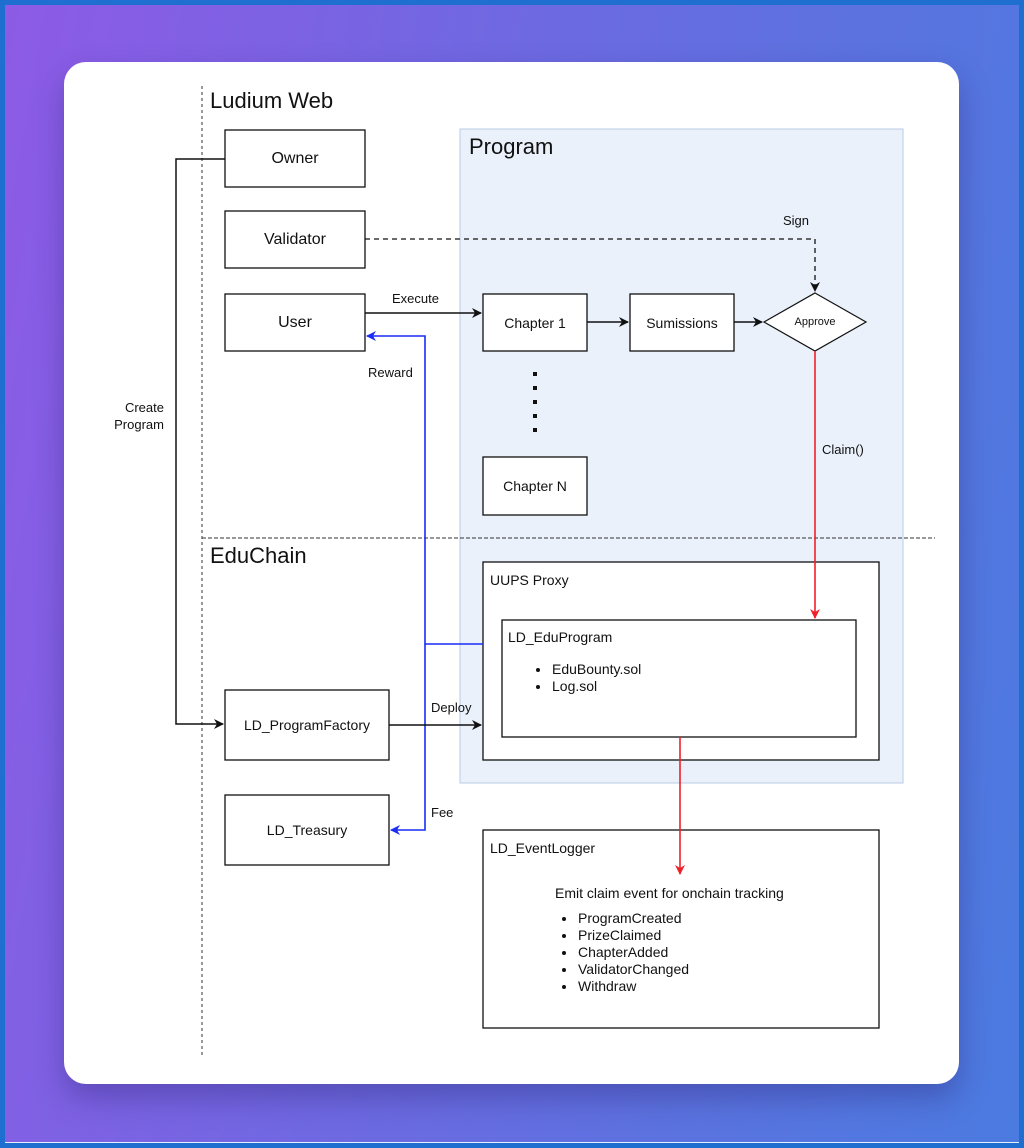 The image size is (1024, 1148). What do you see at coordinates (535, 486) in the screenshot?
I see `chapterN-label: Chapter N` at bounding box center [535, 486].